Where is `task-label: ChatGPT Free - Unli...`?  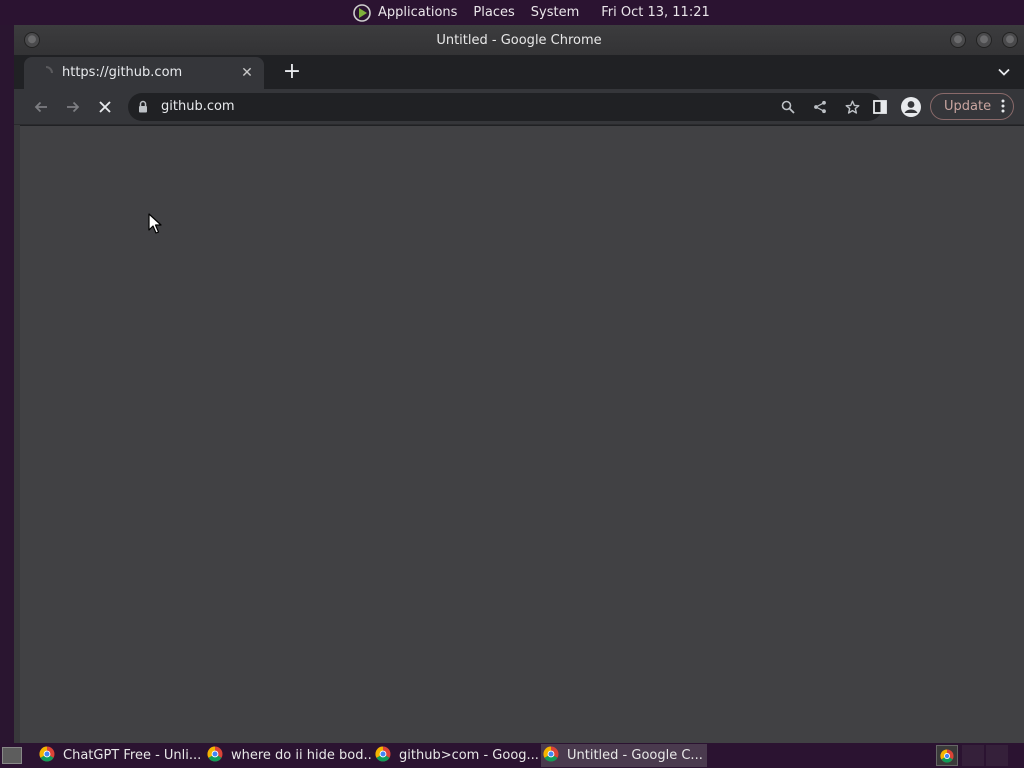
task-label: ChatGPT Free - Unli... is located at coordinates (132, 755).